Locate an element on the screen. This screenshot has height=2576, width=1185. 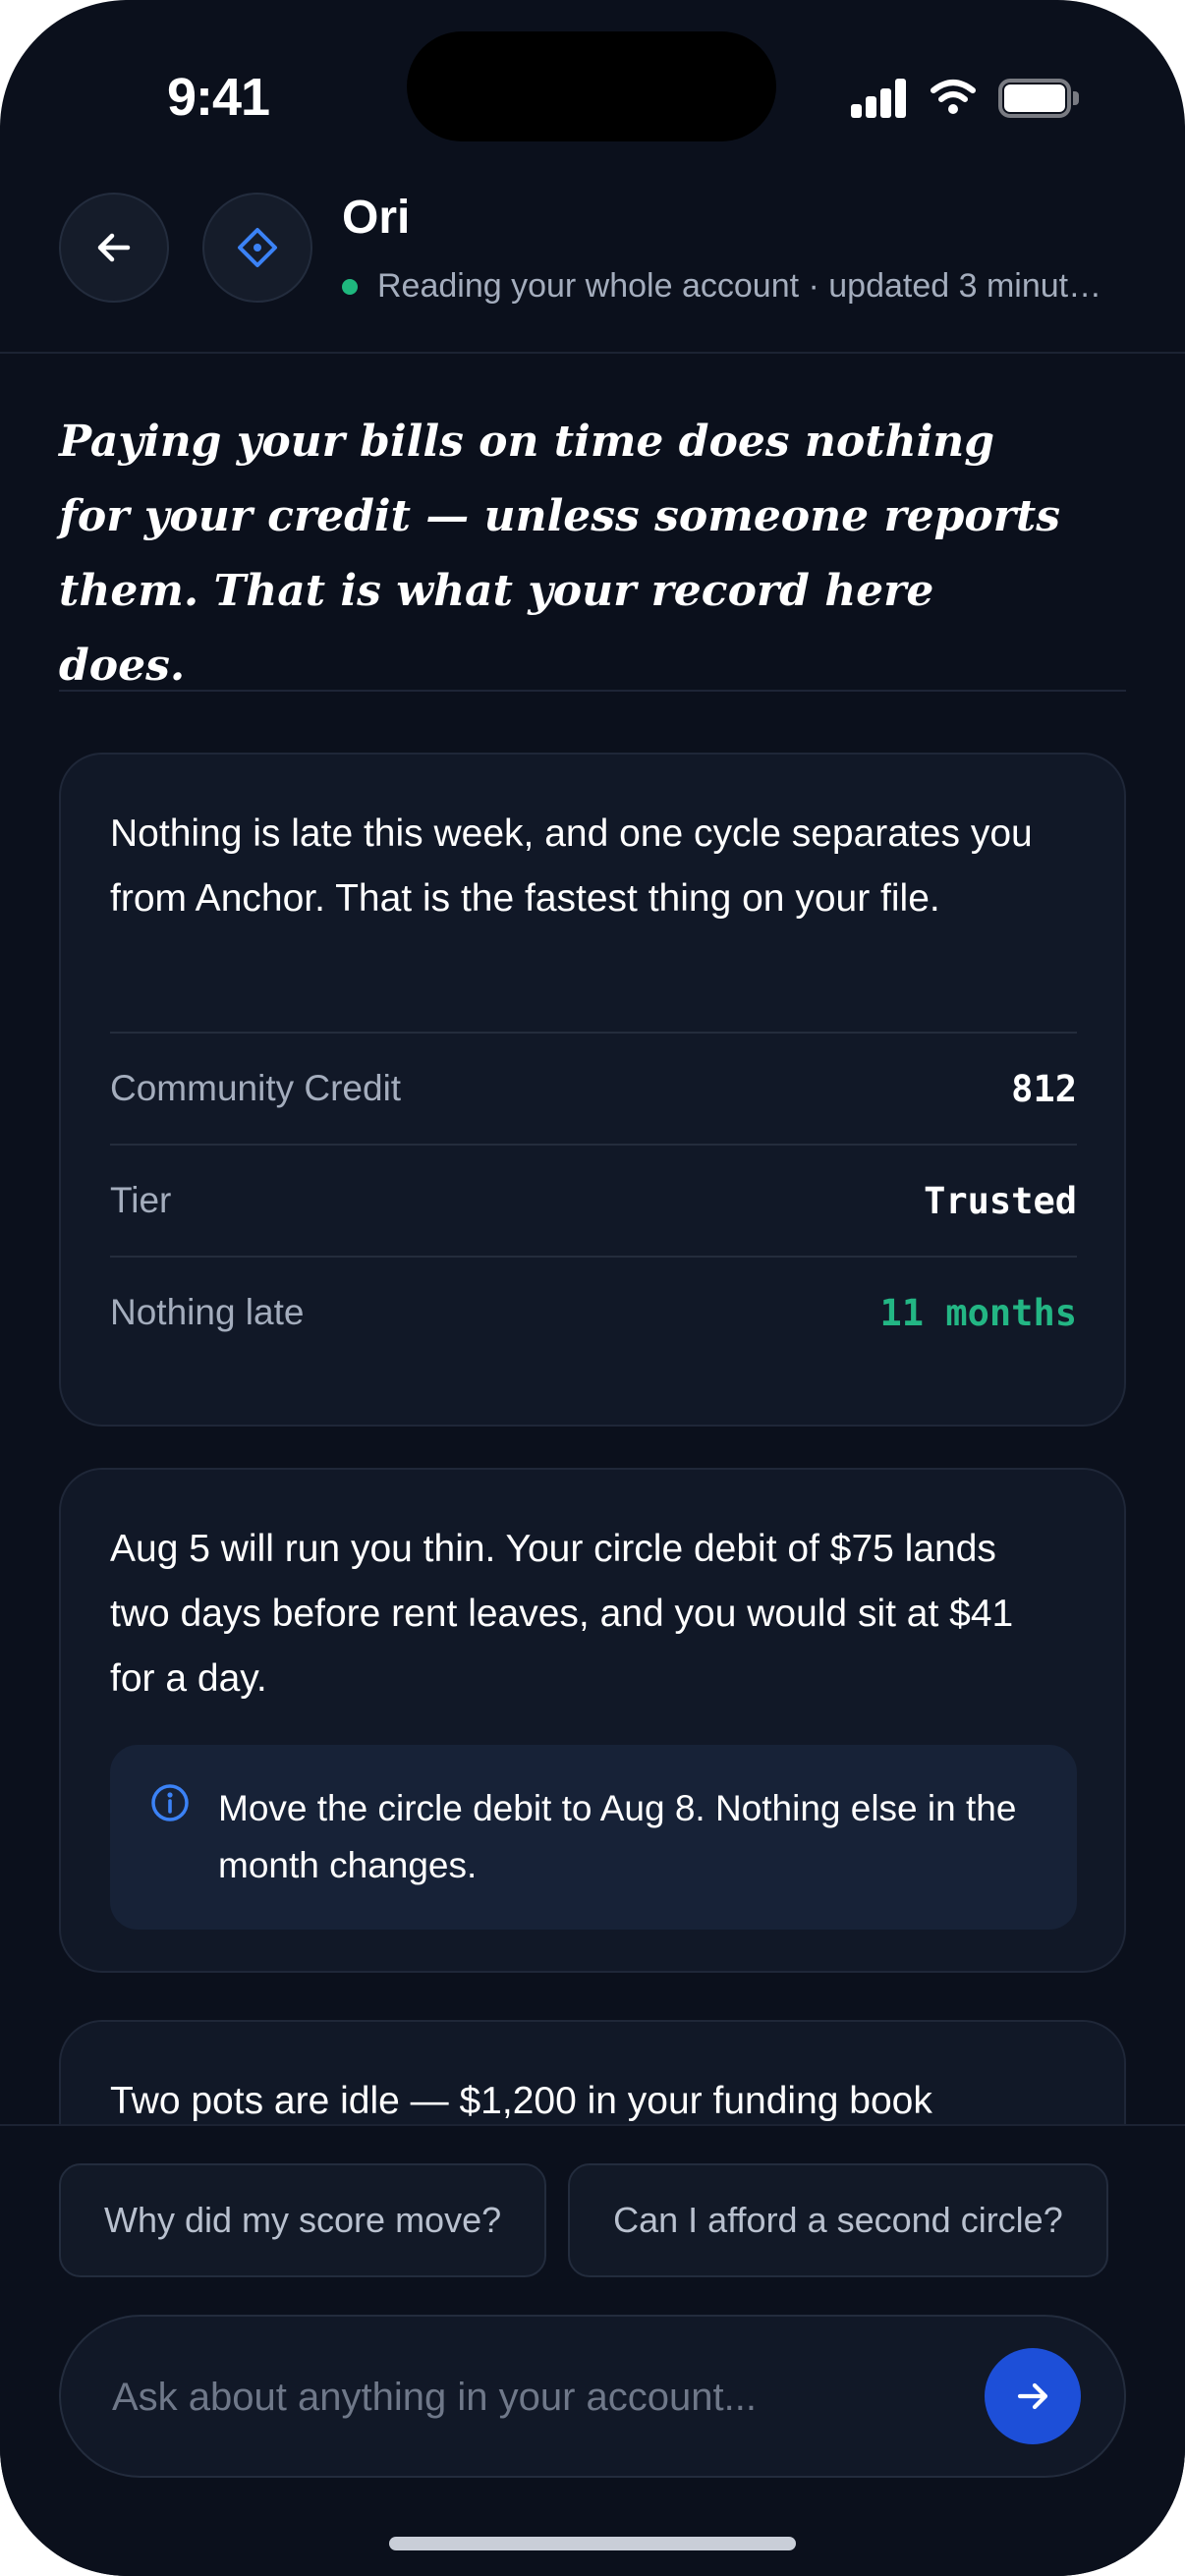
stat-label: Community Credit is located at coordinates (256, 1088).